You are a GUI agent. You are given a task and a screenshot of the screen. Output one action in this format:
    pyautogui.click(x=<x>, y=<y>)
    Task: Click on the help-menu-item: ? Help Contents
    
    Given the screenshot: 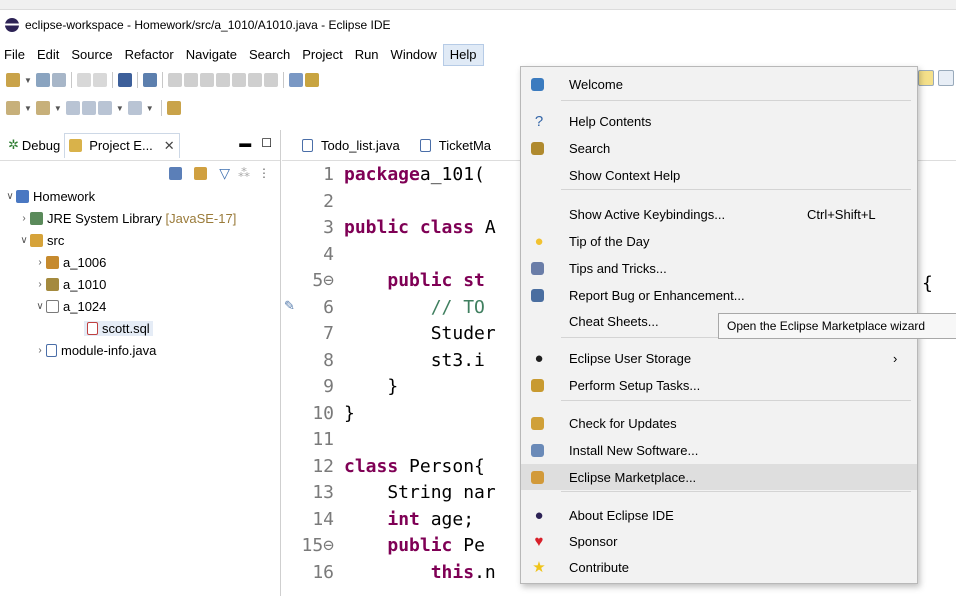 What is the action you would take?
    pyautogui.click(x=719, y=121)
    